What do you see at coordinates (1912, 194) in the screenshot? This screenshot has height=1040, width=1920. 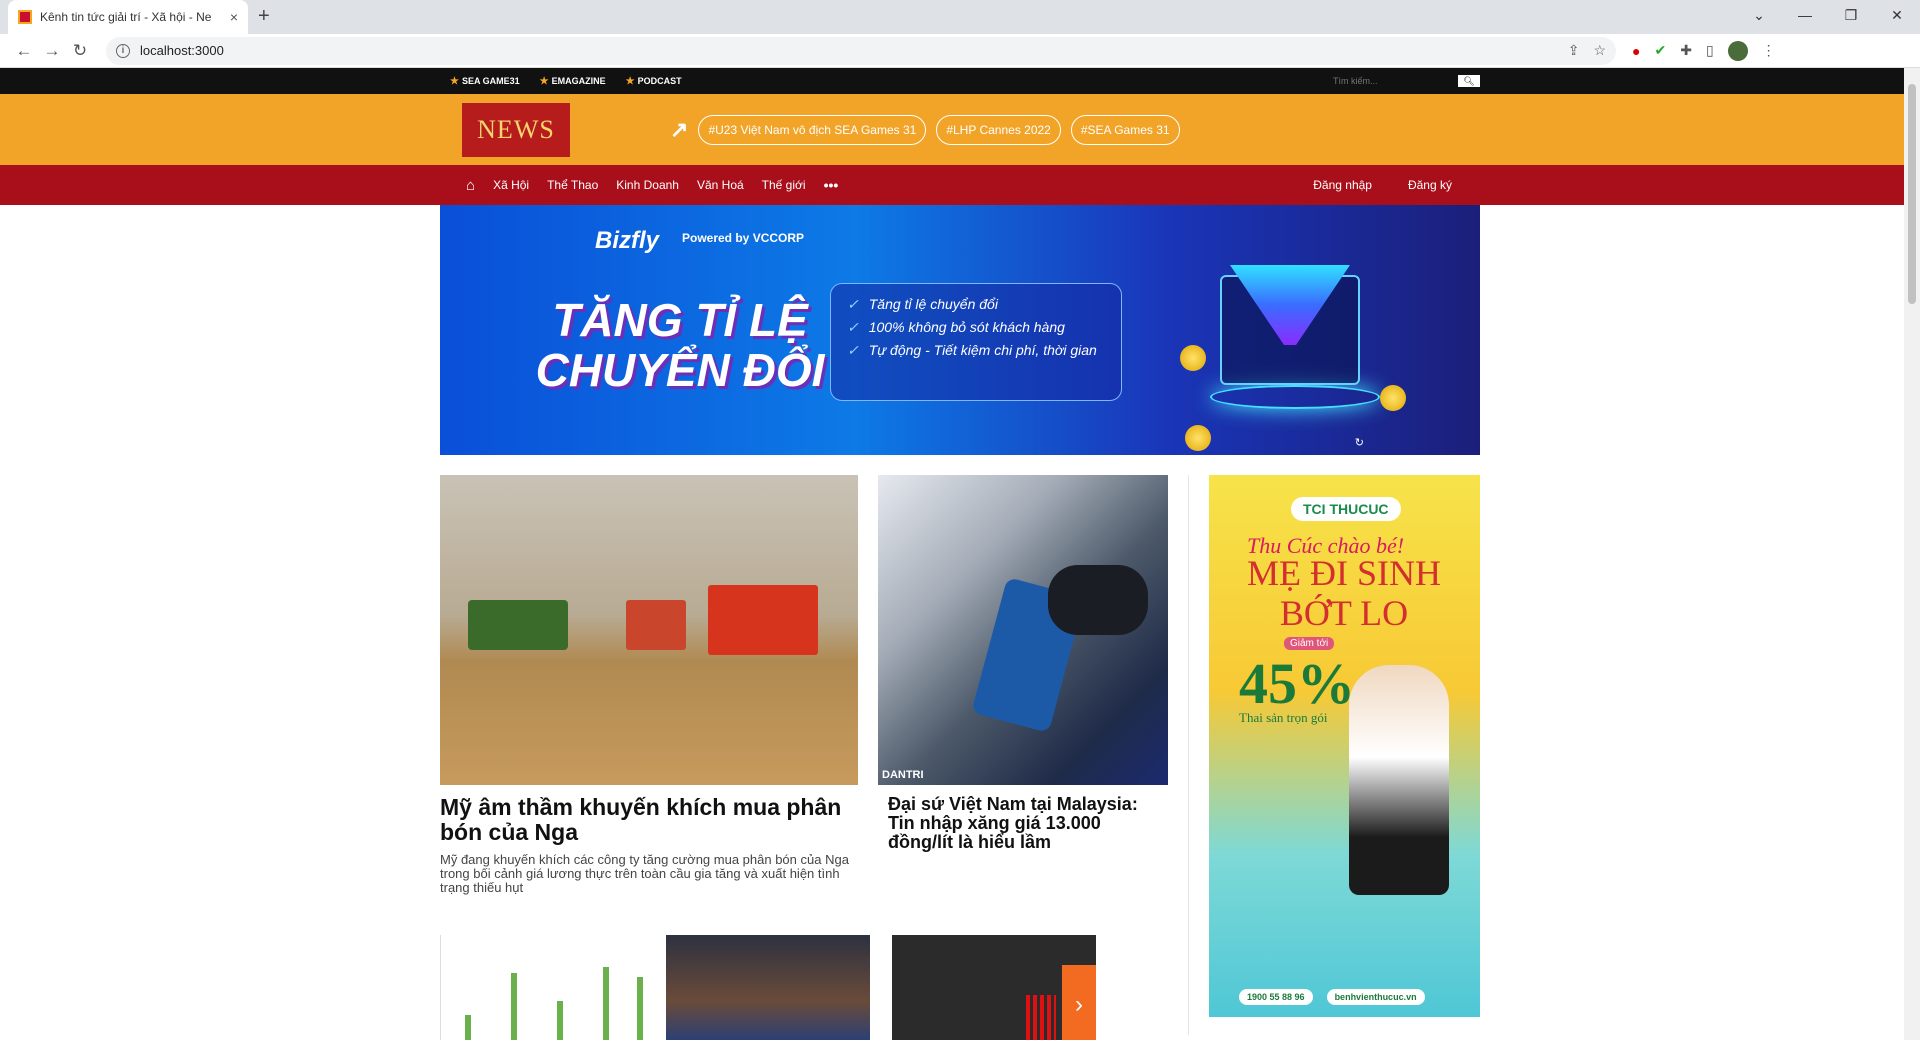 I see `scrollbar-thumb` at bounding box center [1912, 194].